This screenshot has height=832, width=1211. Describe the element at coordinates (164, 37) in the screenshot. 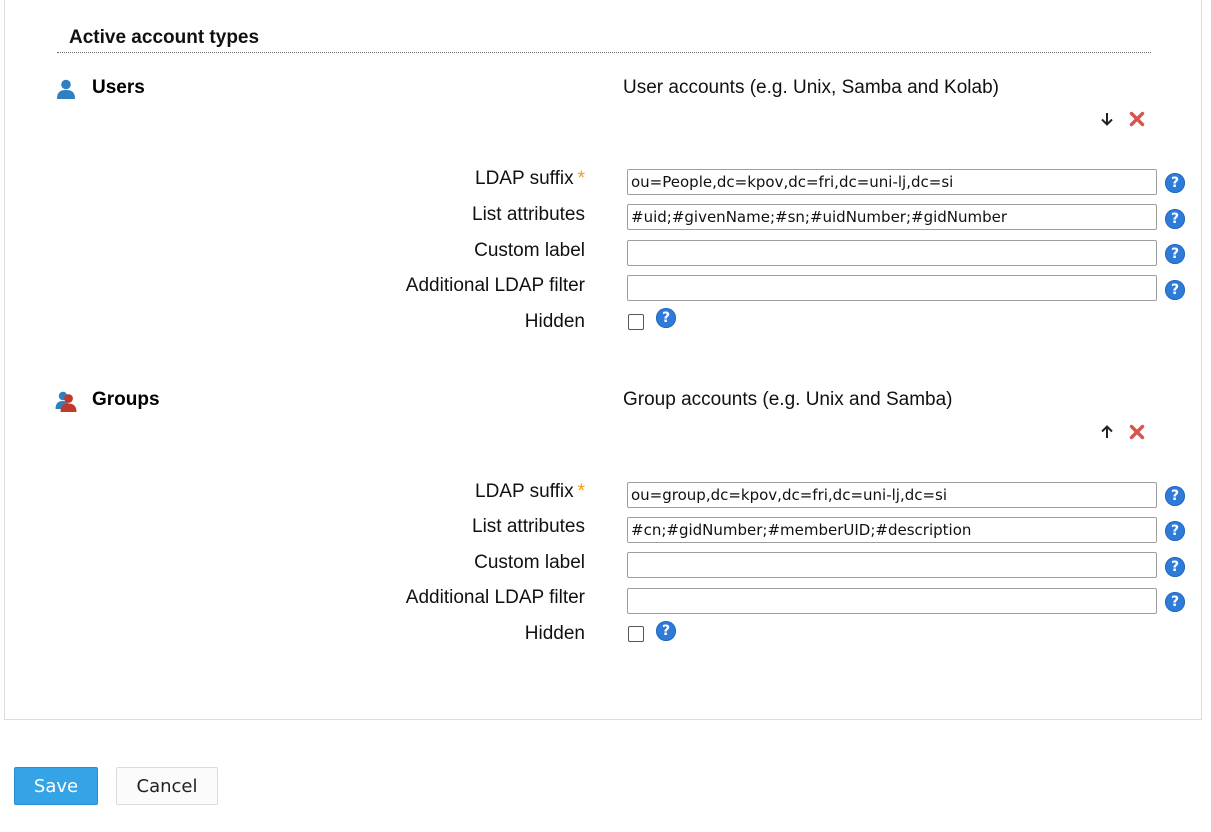

I see `section-title: Active account types` at that location.